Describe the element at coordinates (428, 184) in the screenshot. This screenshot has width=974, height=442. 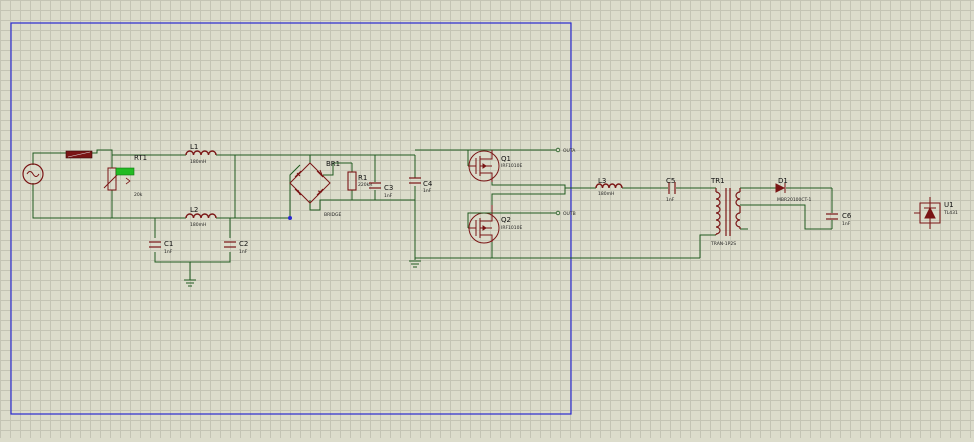
I see `c4-ref: C4` at that location.